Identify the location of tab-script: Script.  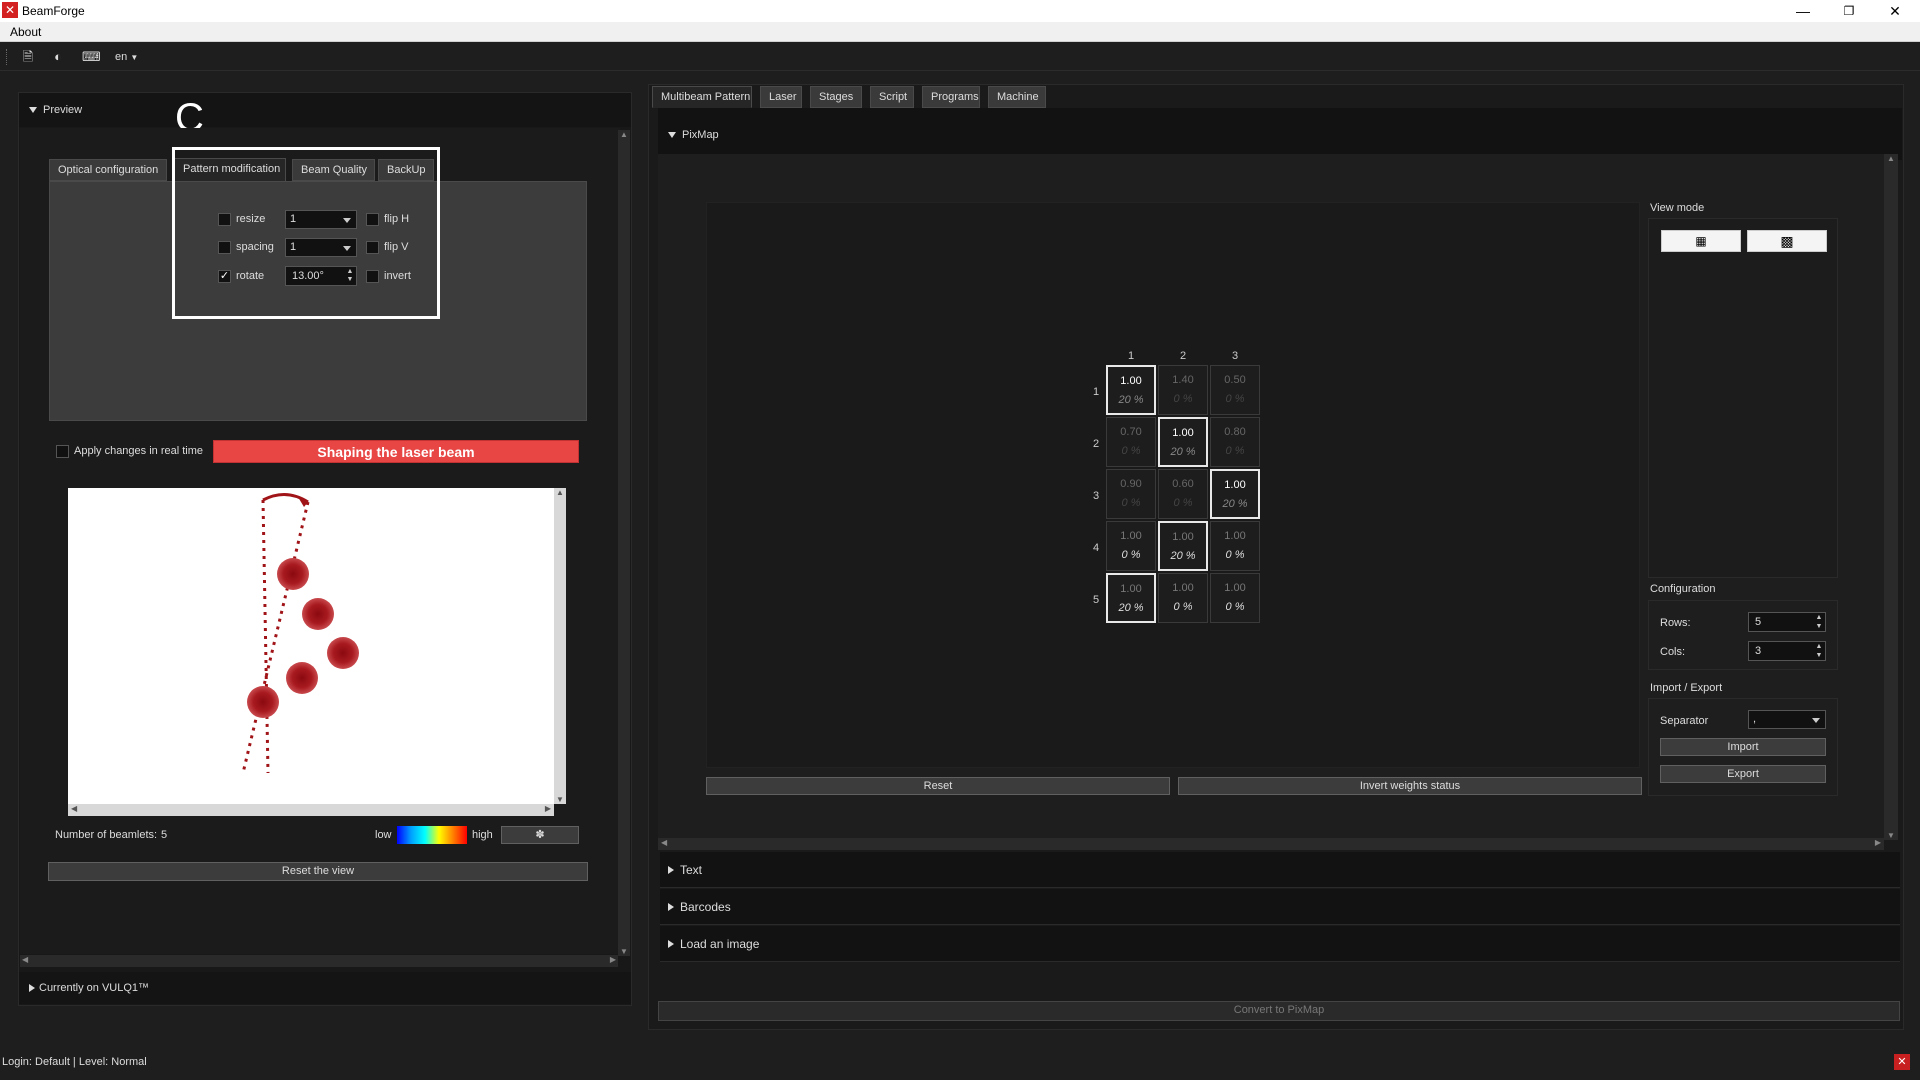
(892, 97).